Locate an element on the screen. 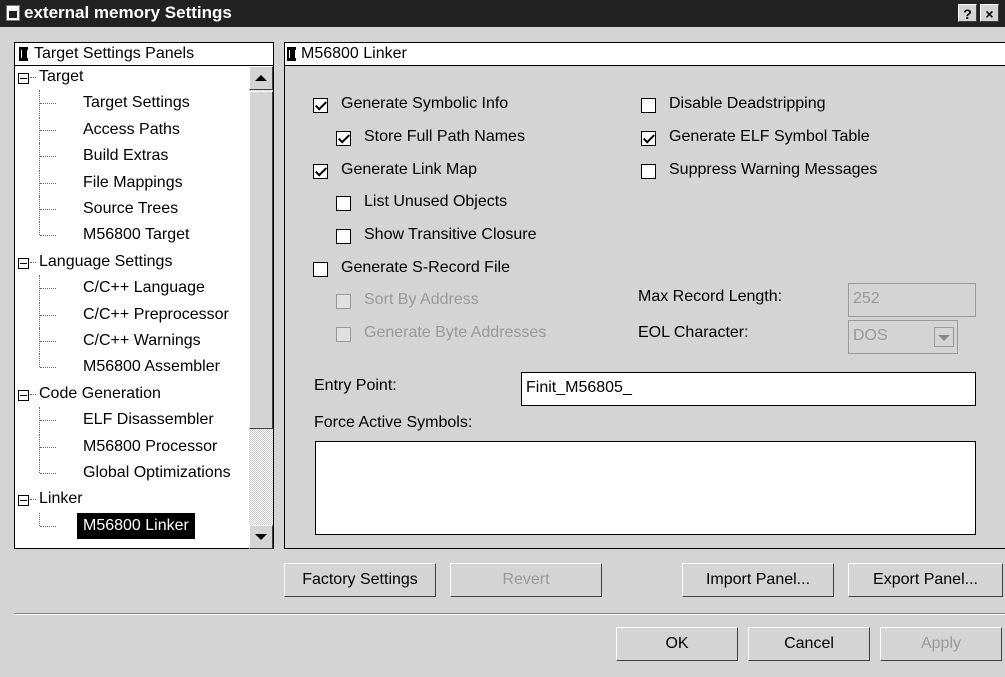 This screenshot has width=1005, height=677. disable-deadstripping-checkbox is located at coordinates (648, 105).